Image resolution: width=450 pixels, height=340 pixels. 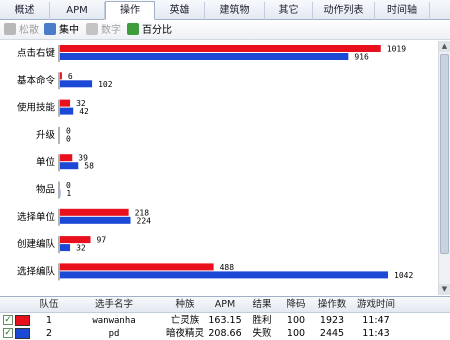 I want to click on category-label: 升级, so click(x=46, y=135).